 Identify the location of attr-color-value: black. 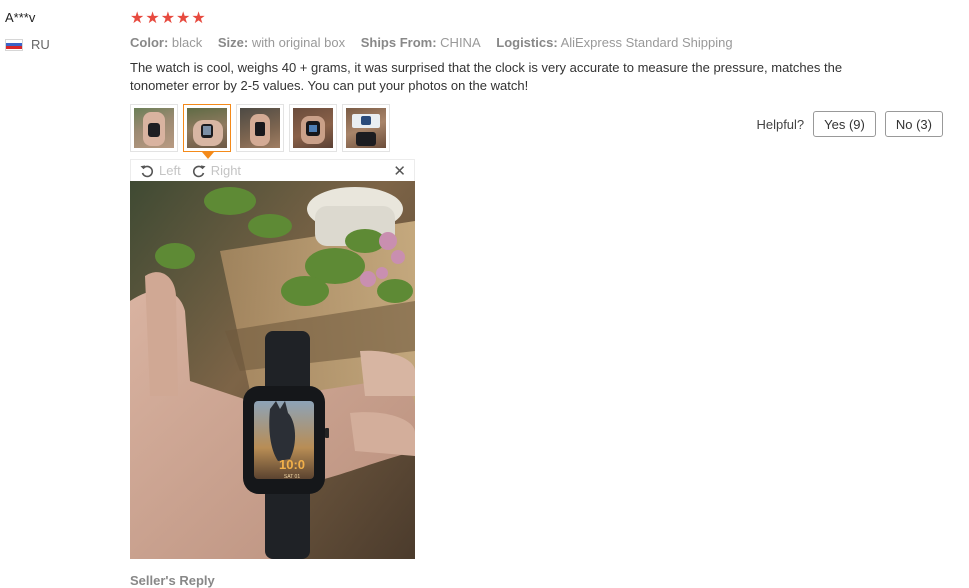
(187, 42).